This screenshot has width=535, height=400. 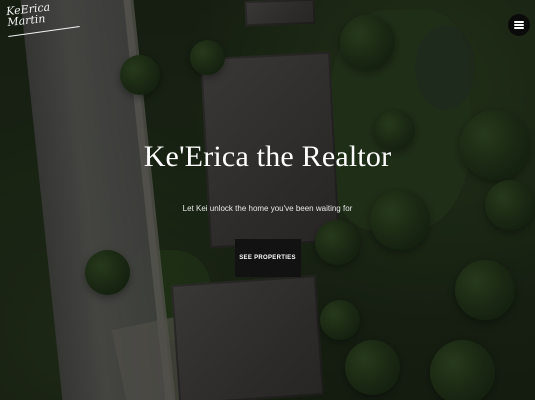 What do you see at coordinates (267, 156) in the screenshot?
I see `hero-title: Ke'Erica the Realtor` at bounding box center [267, 156].